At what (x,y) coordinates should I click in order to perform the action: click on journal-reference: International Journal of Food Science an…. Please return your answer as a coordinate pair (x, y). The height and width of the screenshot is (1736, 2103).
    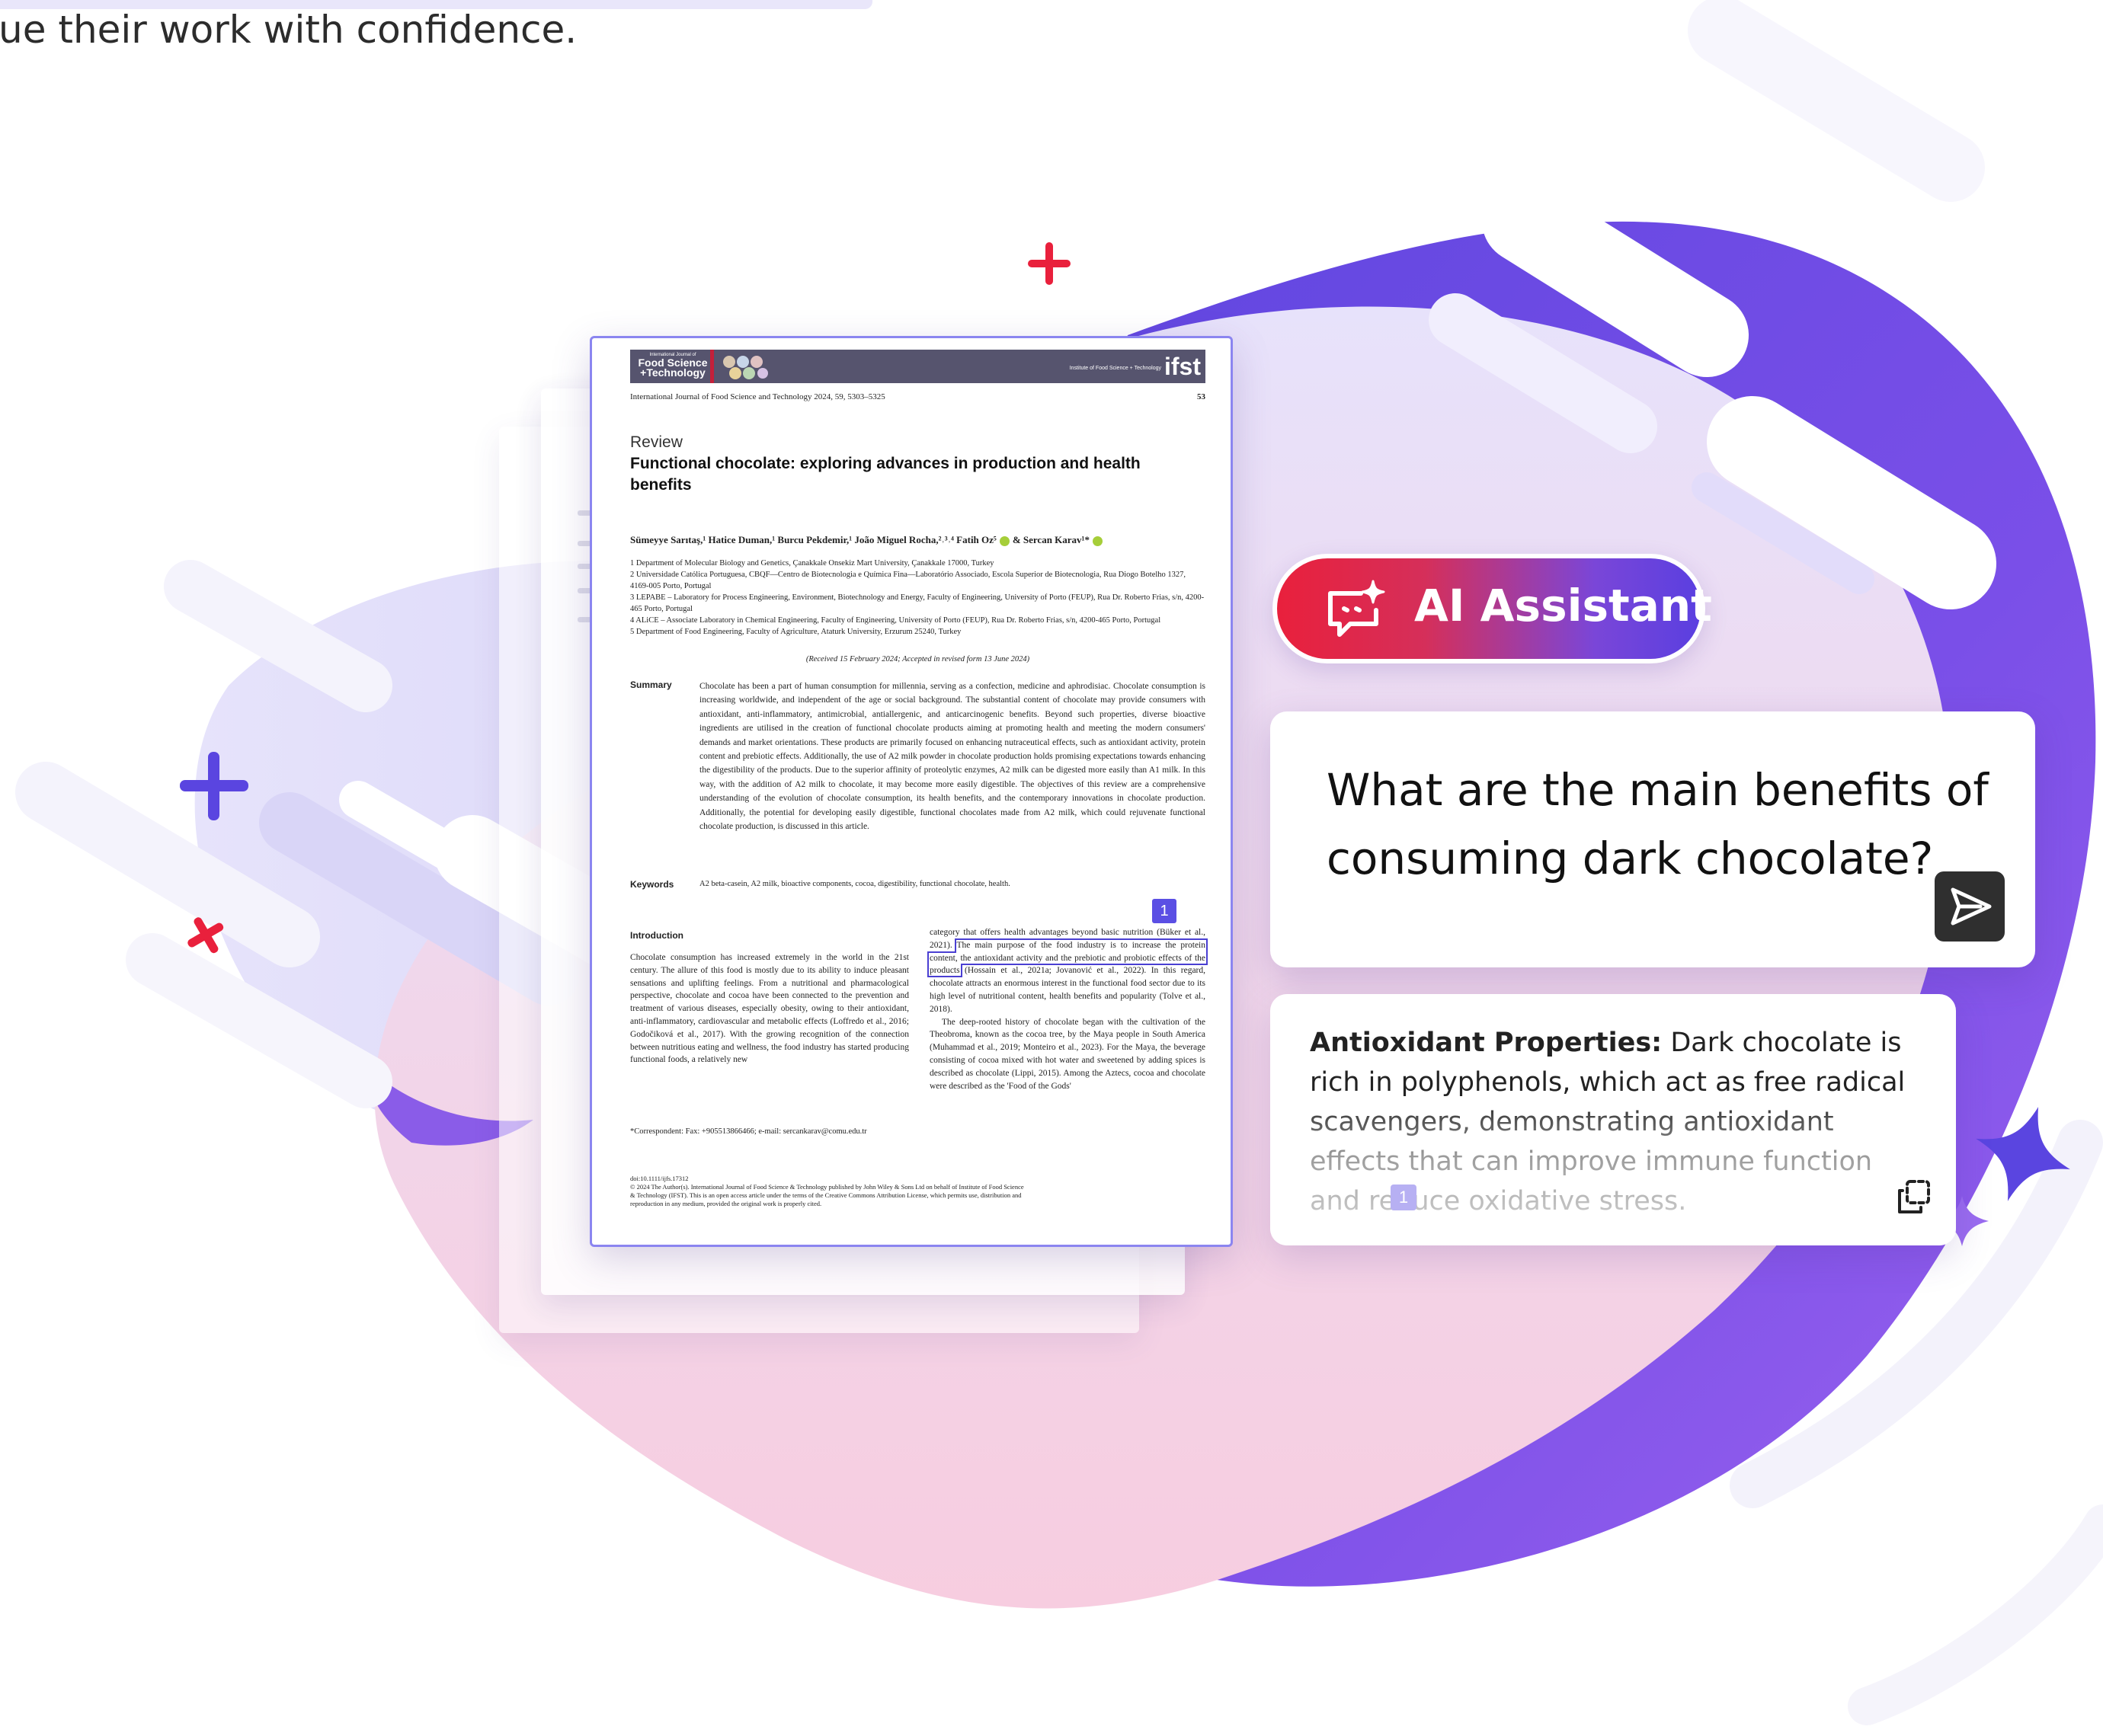
    Looking at the image, I should click on (757, 396).